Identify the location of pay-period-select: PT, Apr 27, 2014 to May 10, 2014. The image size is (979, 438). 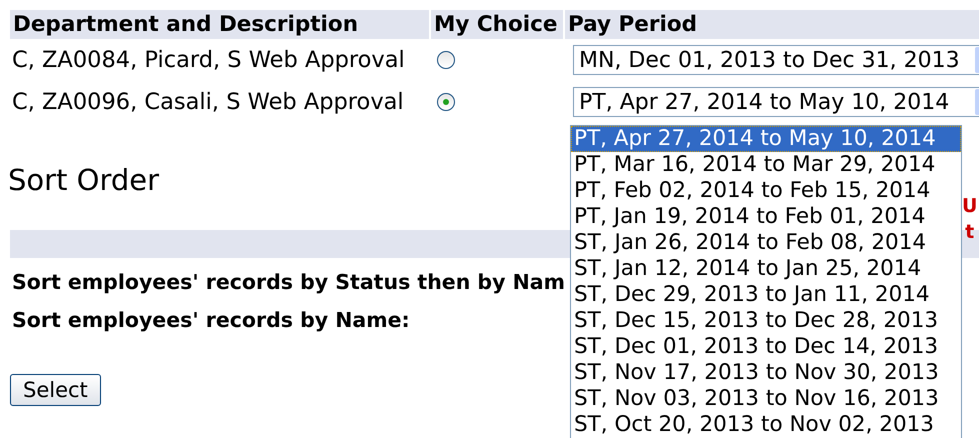
(776, 102).